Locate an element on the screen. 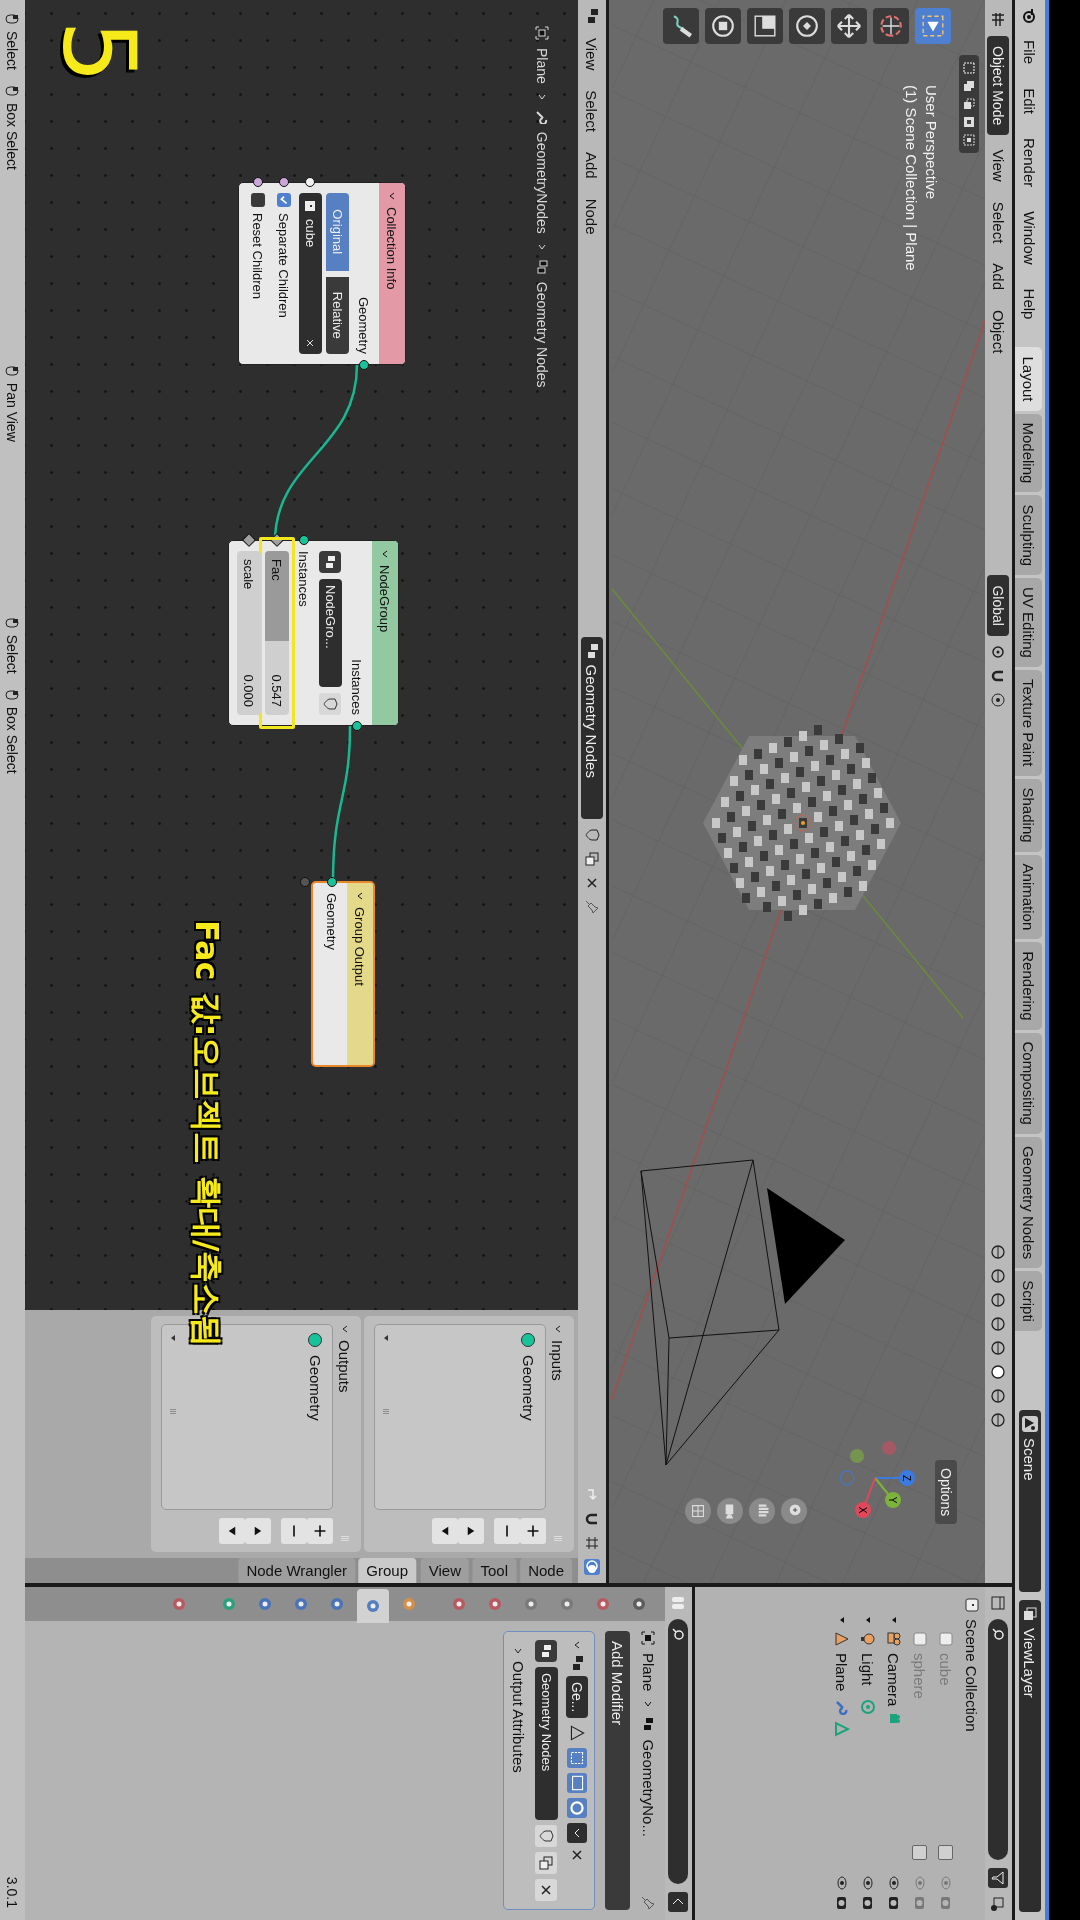  cursor-icon is located at coordinates (891, 26).